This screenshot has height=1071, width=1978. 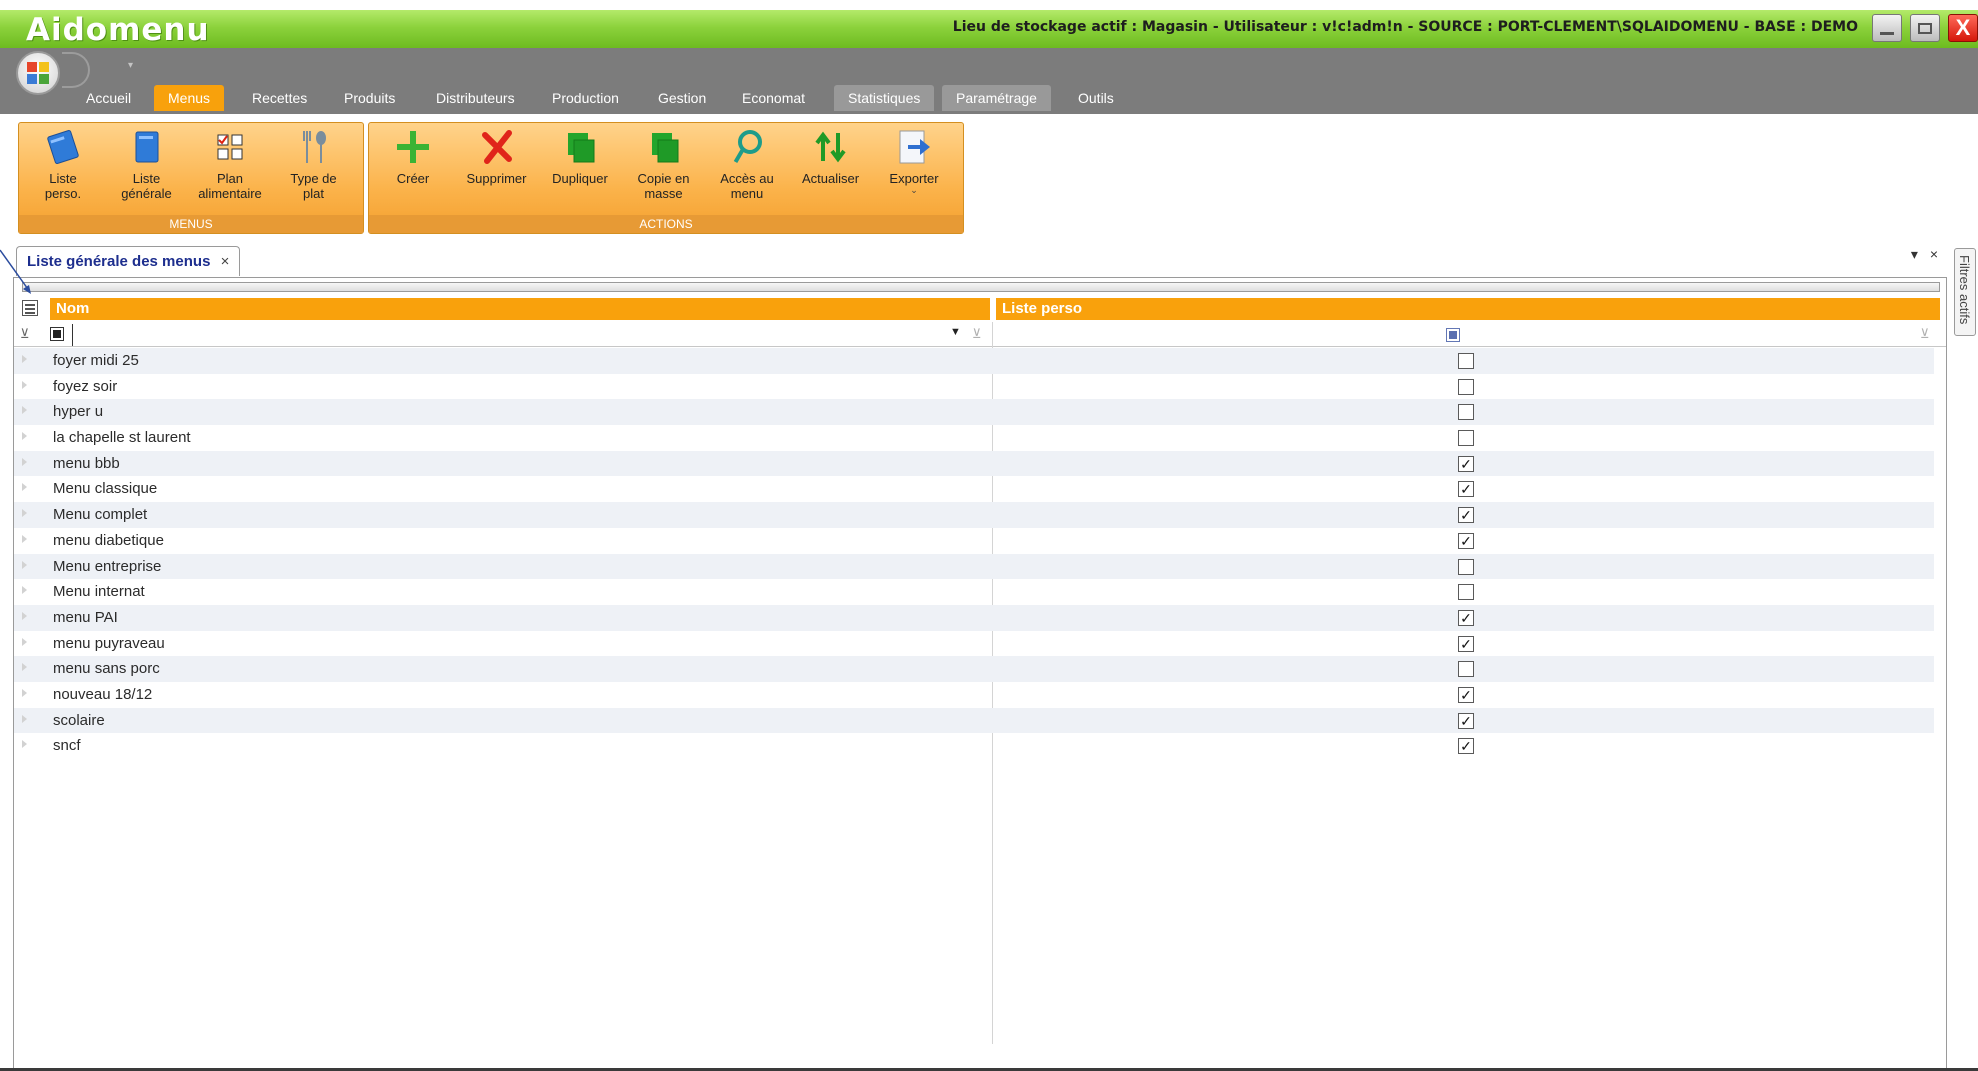 What do you see at coordinates (225, 261) in the screenshot?
I see `document-tab-close-icon: ×` at bounding box center [225, 261].